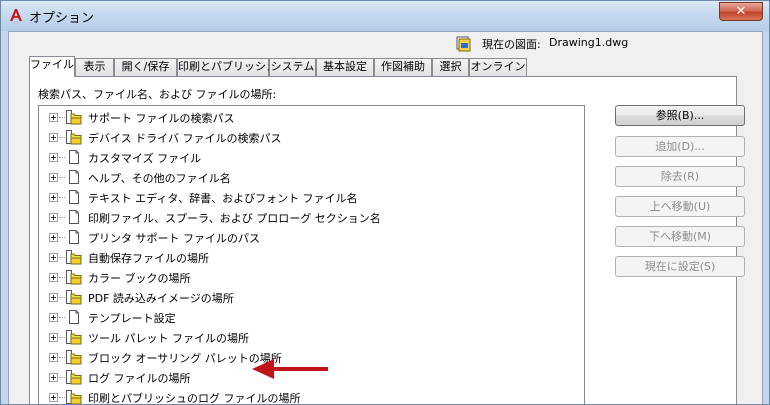 This screenshot has width=770, height=405. I want to click on tree-item-label: テンプレート設定, so click(132, 318).